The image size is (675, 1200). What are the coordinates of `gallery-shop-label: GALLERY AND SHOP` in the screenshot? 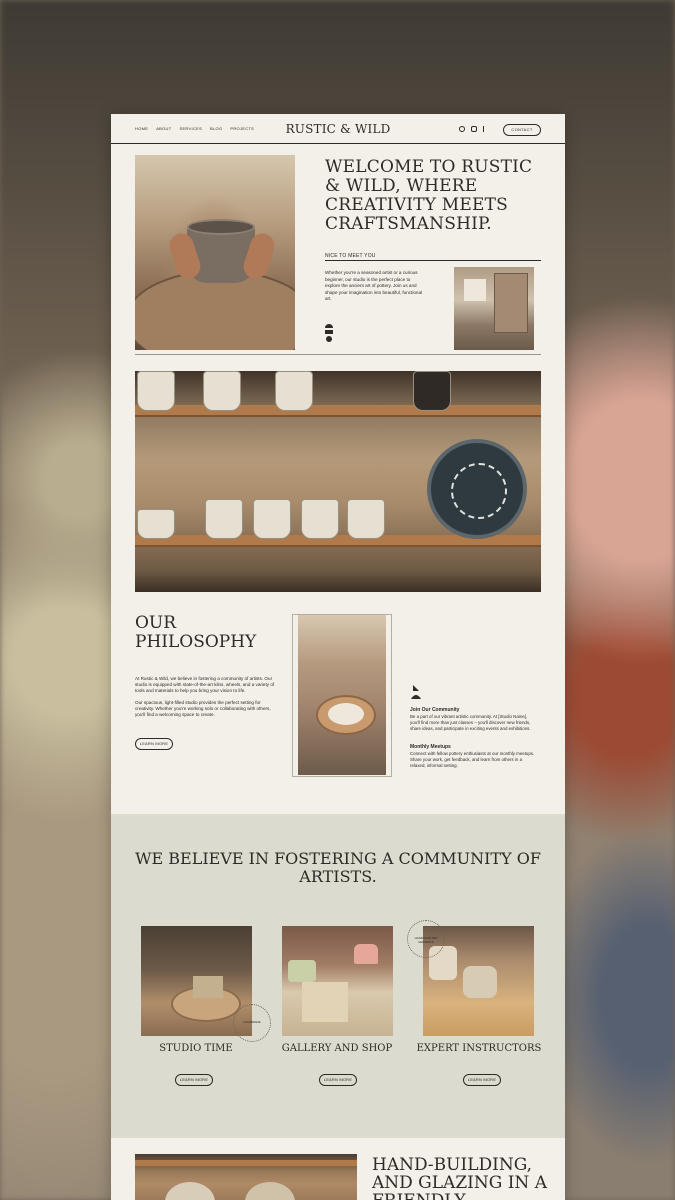 It's located at (337, 1048).